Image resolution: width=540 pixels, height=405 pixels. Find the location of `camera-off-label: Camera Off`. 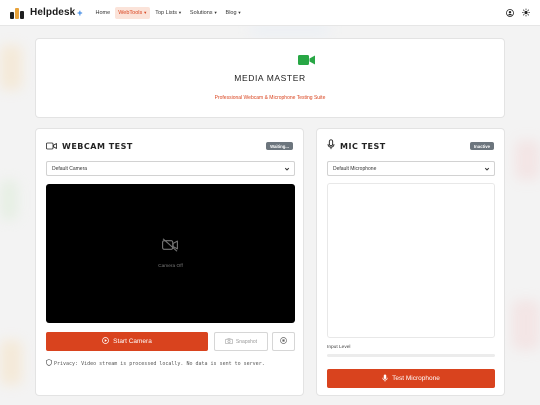

camera-off-label: Camera Off is located at coordinates (170, 266).